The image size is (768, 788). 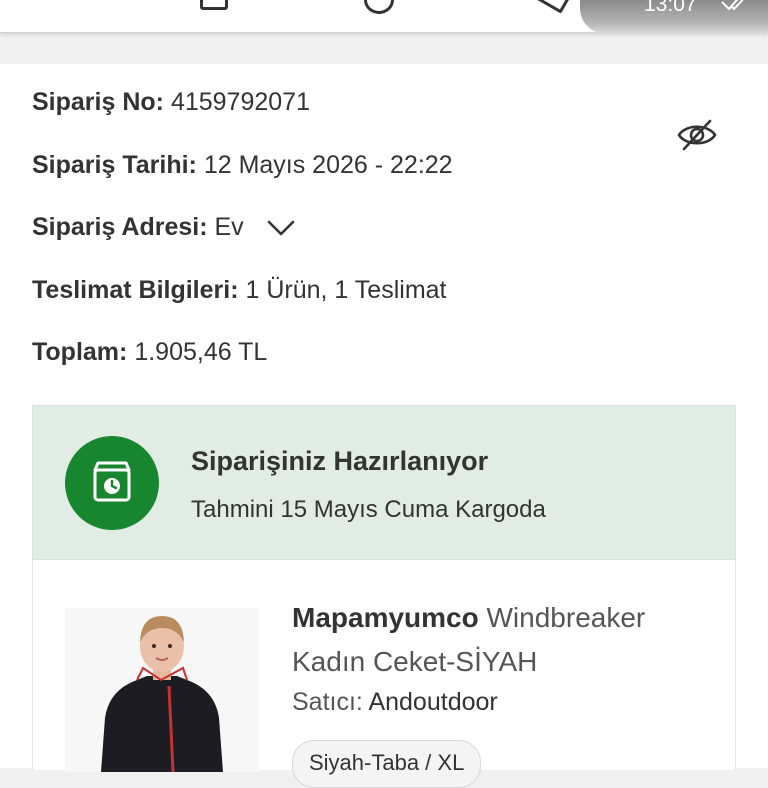 What do you see at coordinates (387, 764) in the screenshot?
I see `variant-chip: Siyah-Taba / XL` at bounding box center [387, 764].